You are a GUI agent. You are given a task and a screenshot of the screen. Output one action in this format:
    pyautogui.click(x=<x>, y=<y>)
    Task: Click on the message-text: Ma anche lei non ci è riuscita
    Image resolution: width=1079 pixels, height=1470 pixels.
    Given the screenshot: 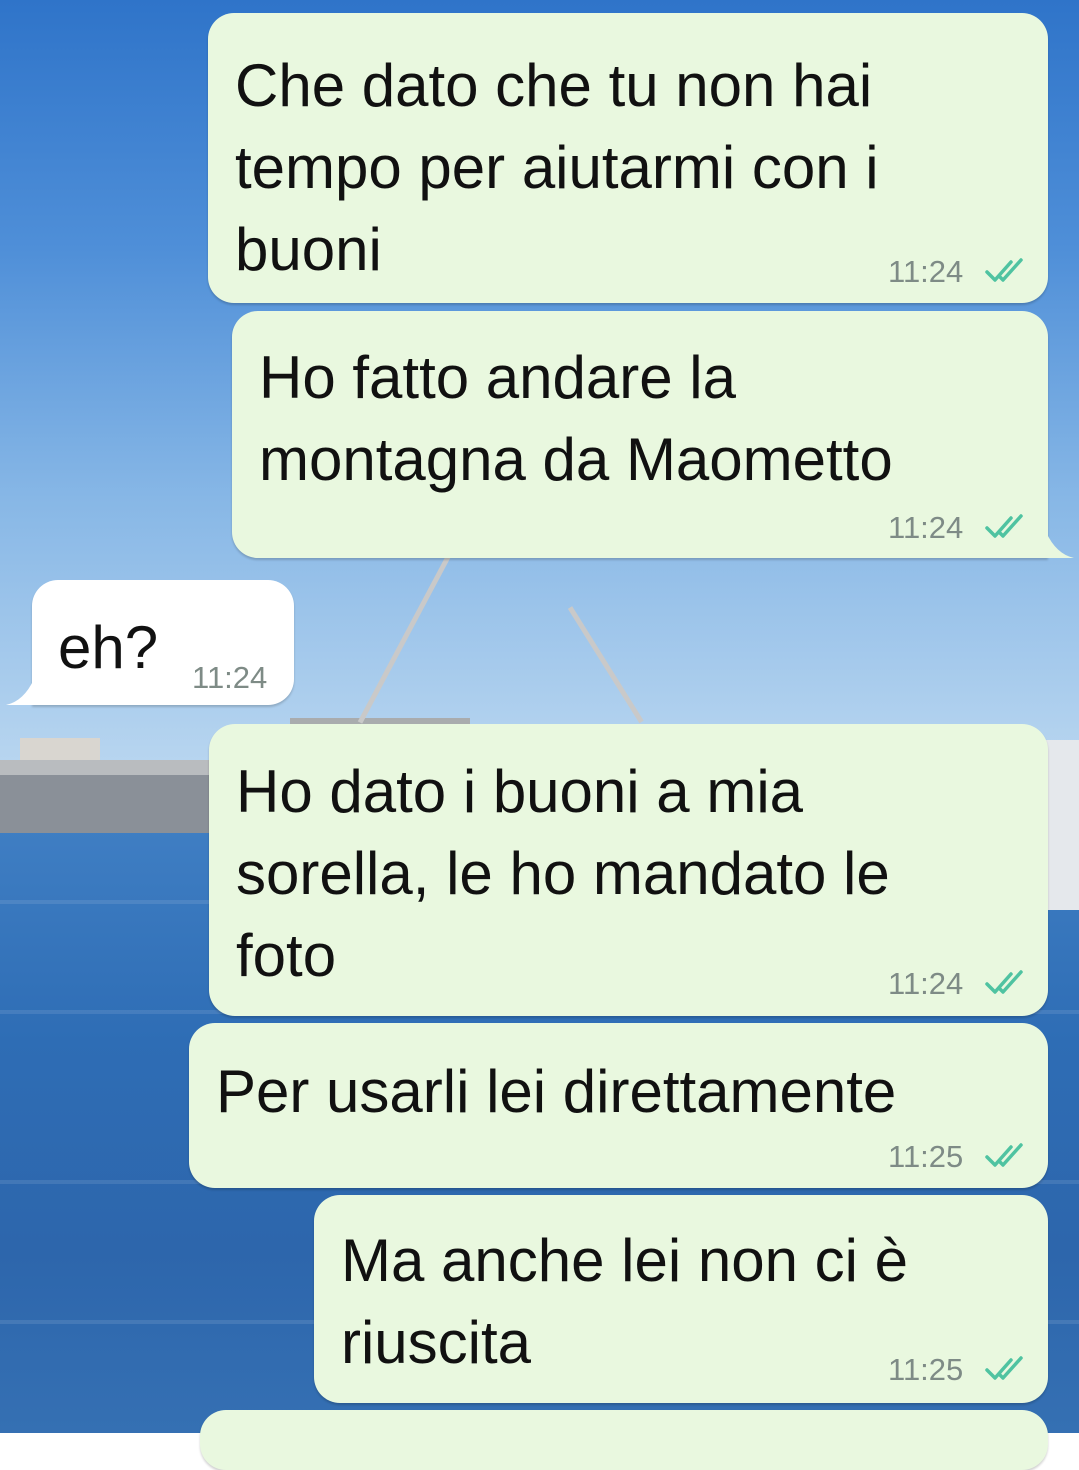 What is the action you would take?
    pyautogui.click(x=625, y=1301)
    